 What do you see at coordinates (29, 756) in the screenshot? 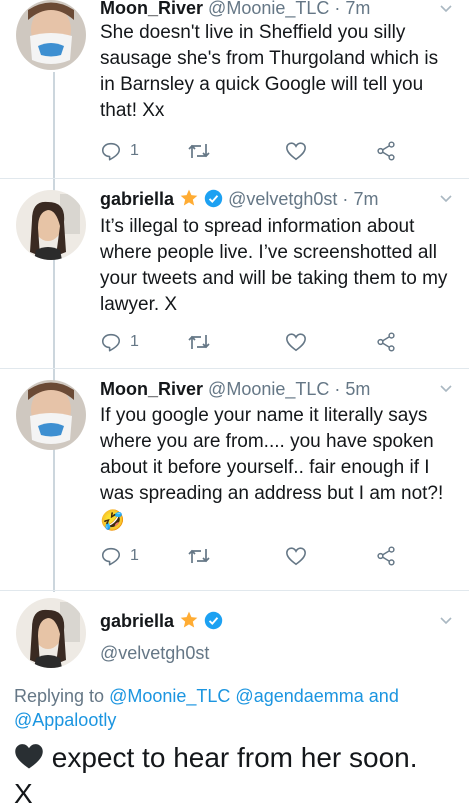
I see `black-heart-icon` at bounding box center [29, 756].